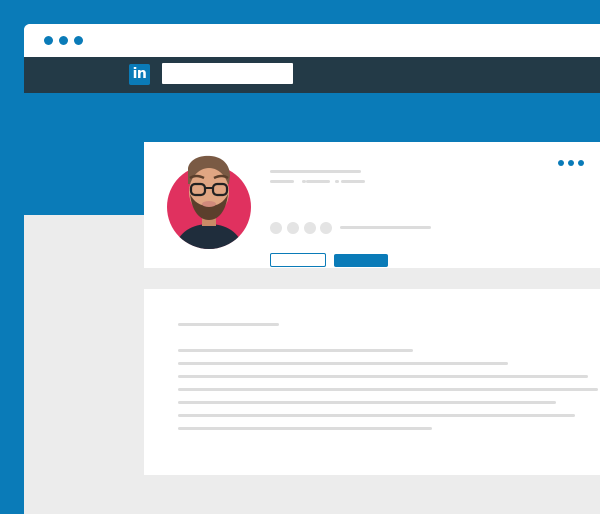 The height and width of the screenshot is (514, 600). Describe the element at coordinates (315, 171) in the screenshot. I see `profile-name-line` at that location.